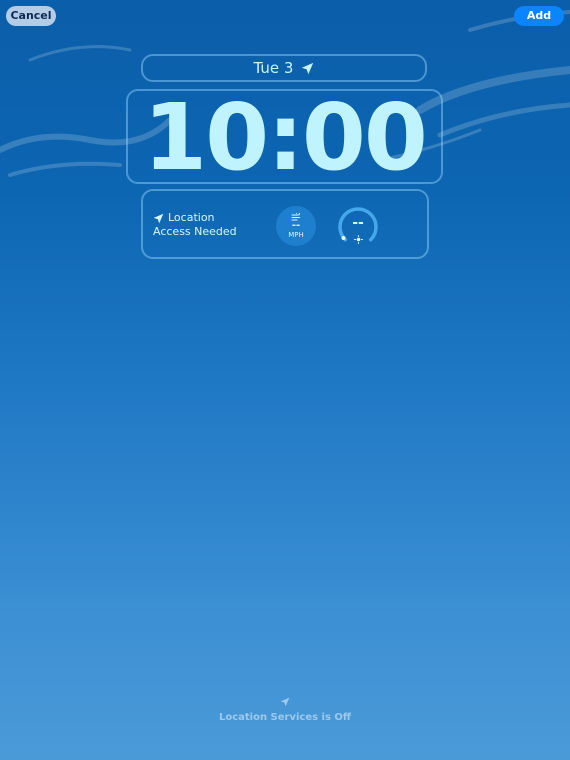 This screenshot has width=570, height=760. I want to click on location-widget-title: Location, so click(191, 217).